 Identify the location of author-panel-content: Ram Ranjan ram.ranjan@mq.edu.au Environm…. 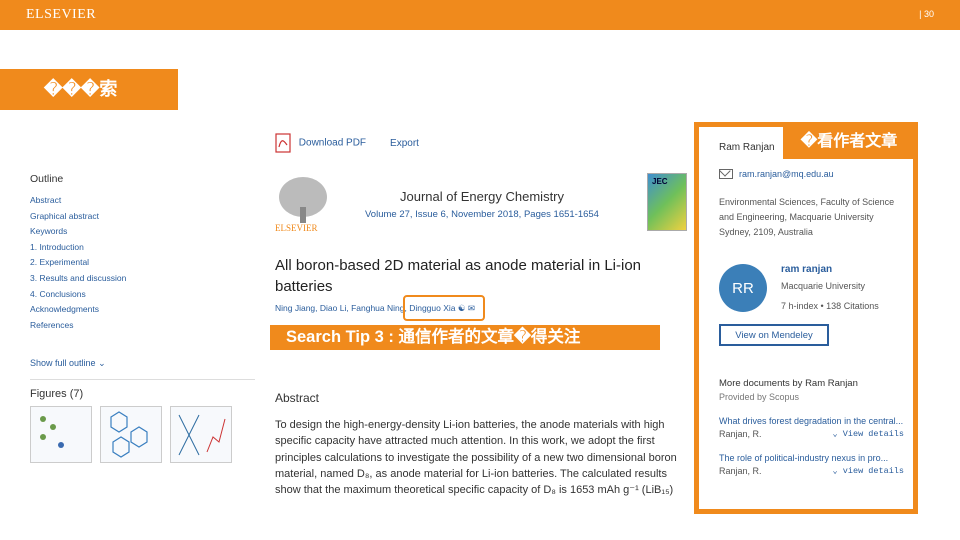
(811, 309).